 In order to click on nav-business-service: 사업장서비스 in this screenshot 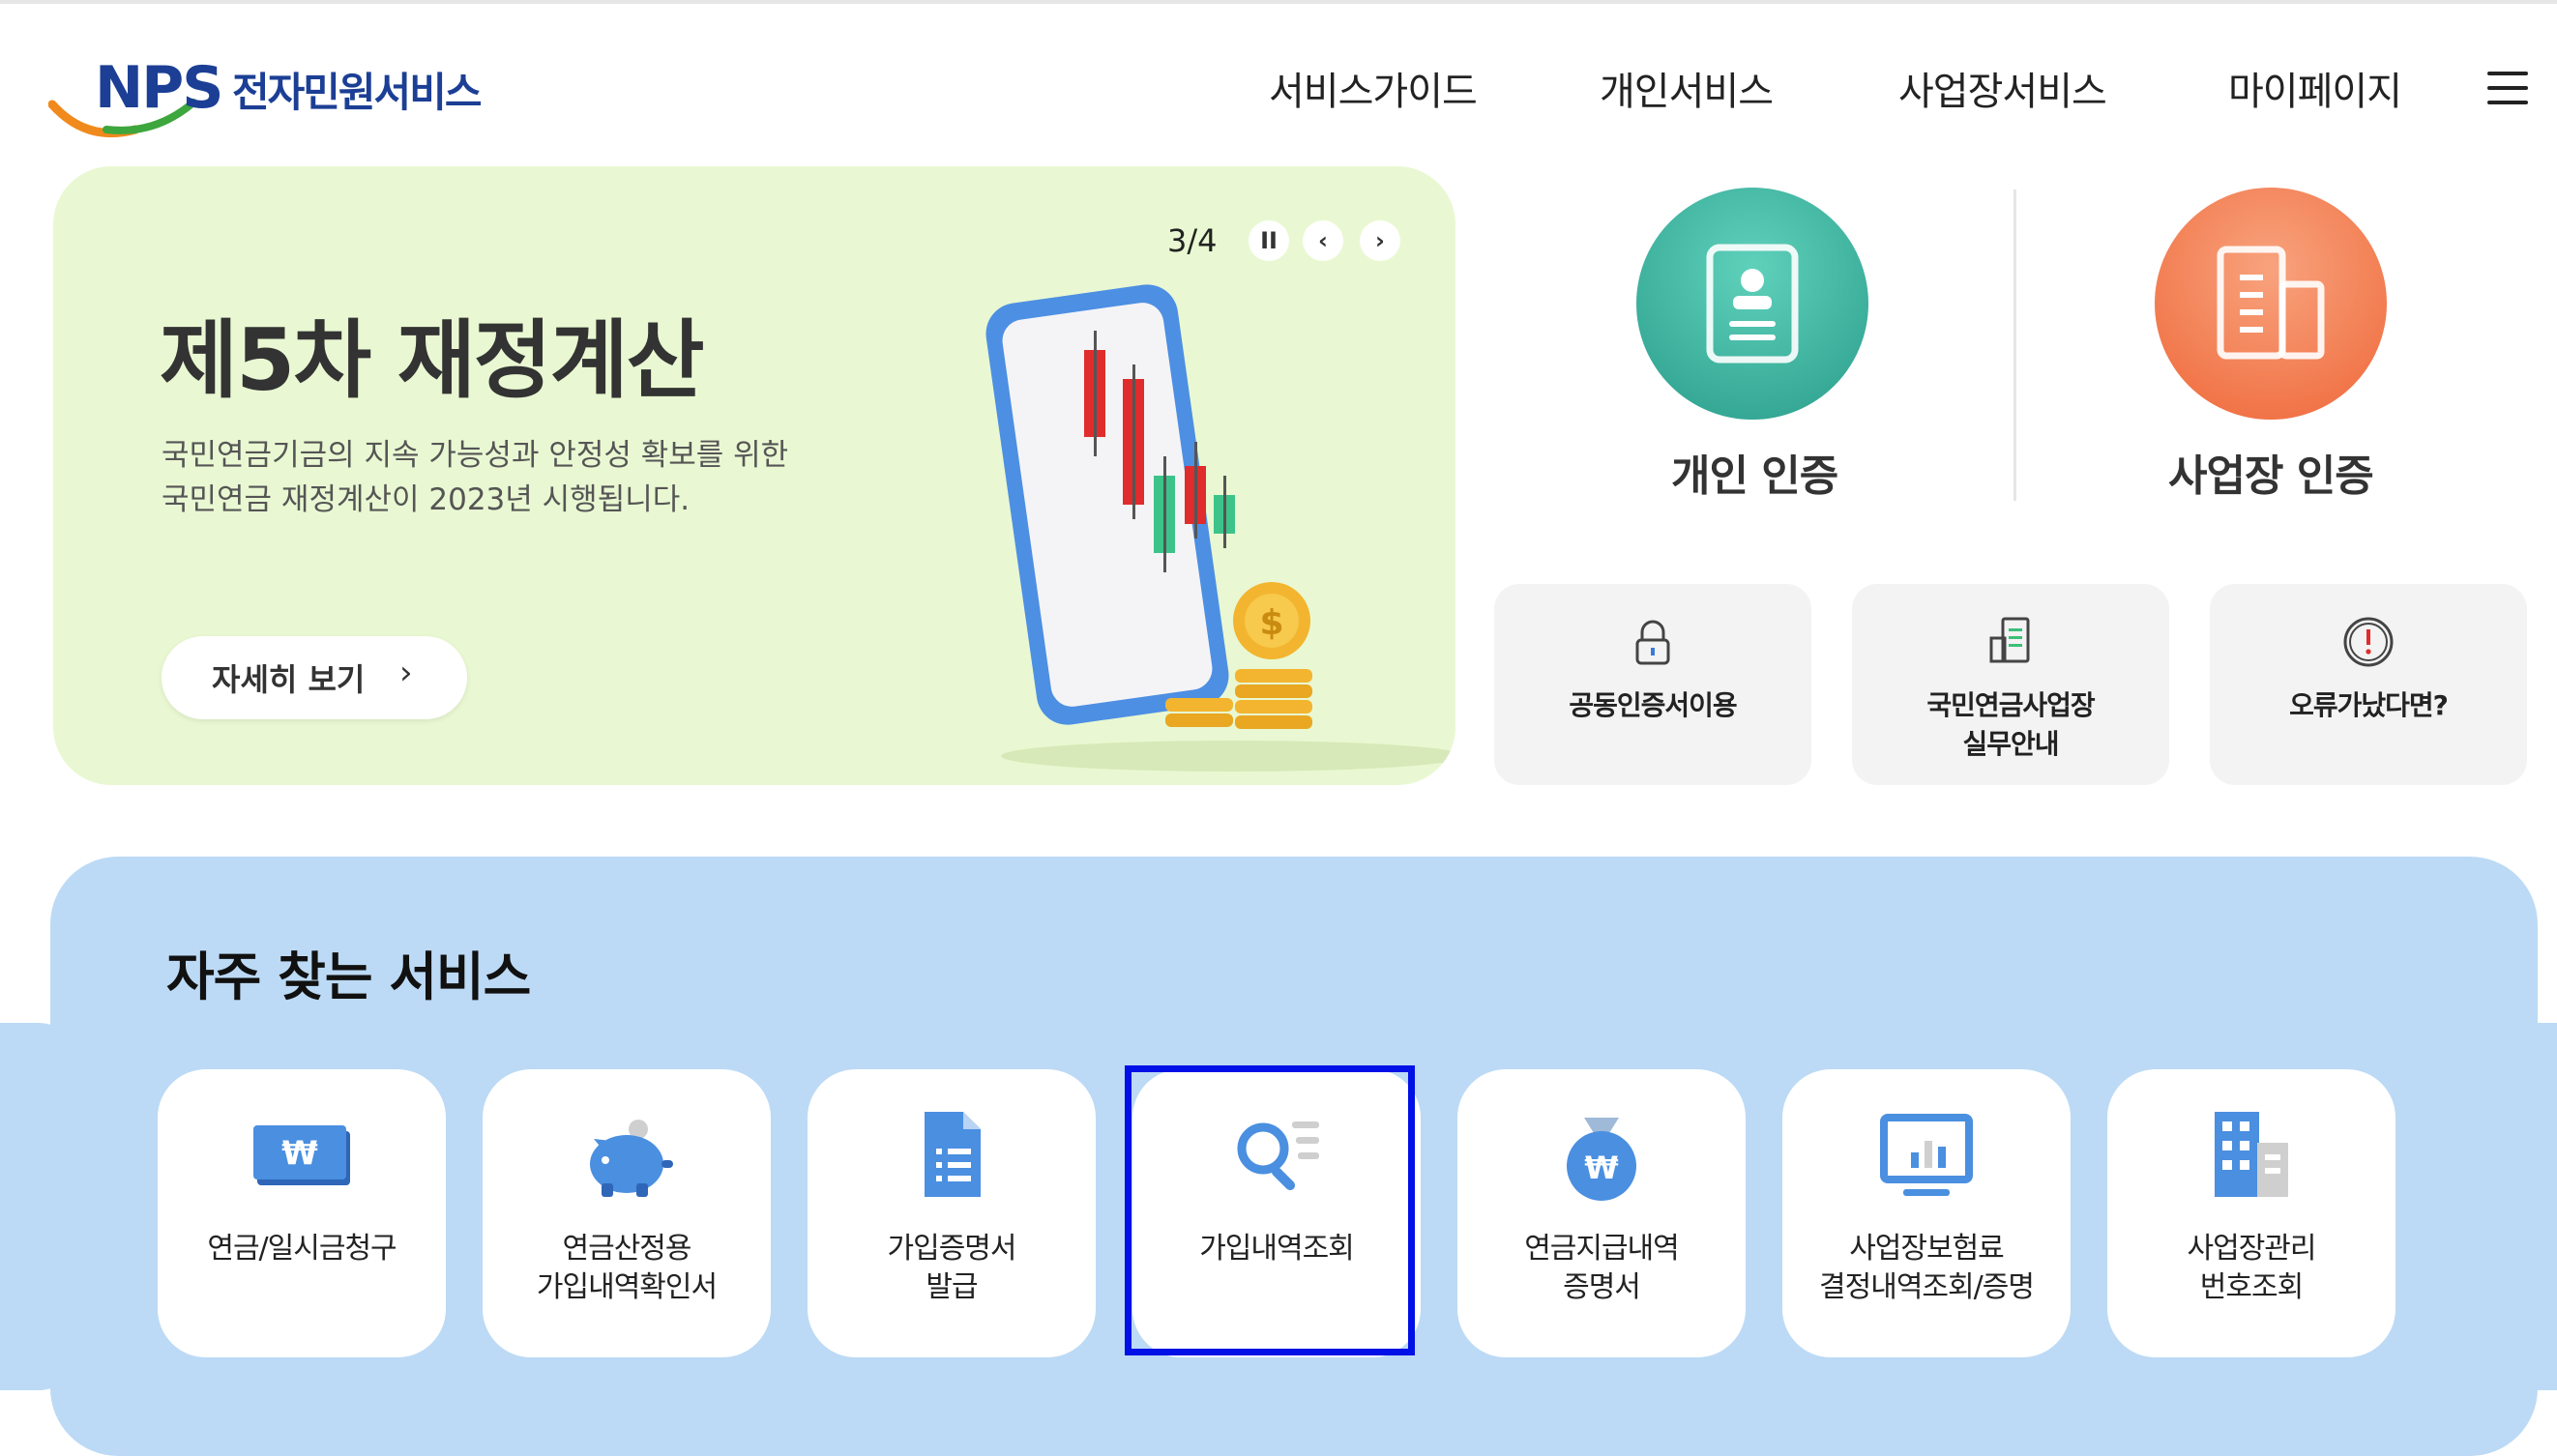, I will do `click(2002, 88)`.